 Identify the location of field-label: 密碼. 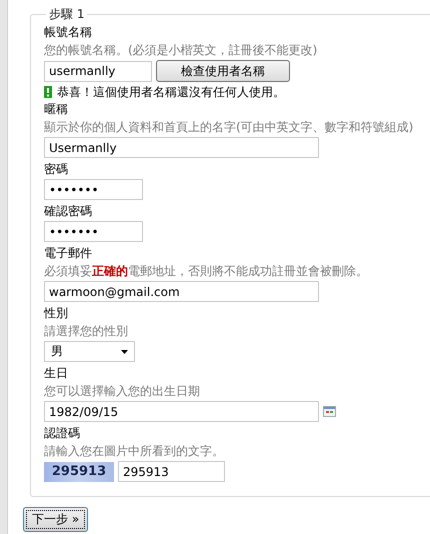
(56, 169).